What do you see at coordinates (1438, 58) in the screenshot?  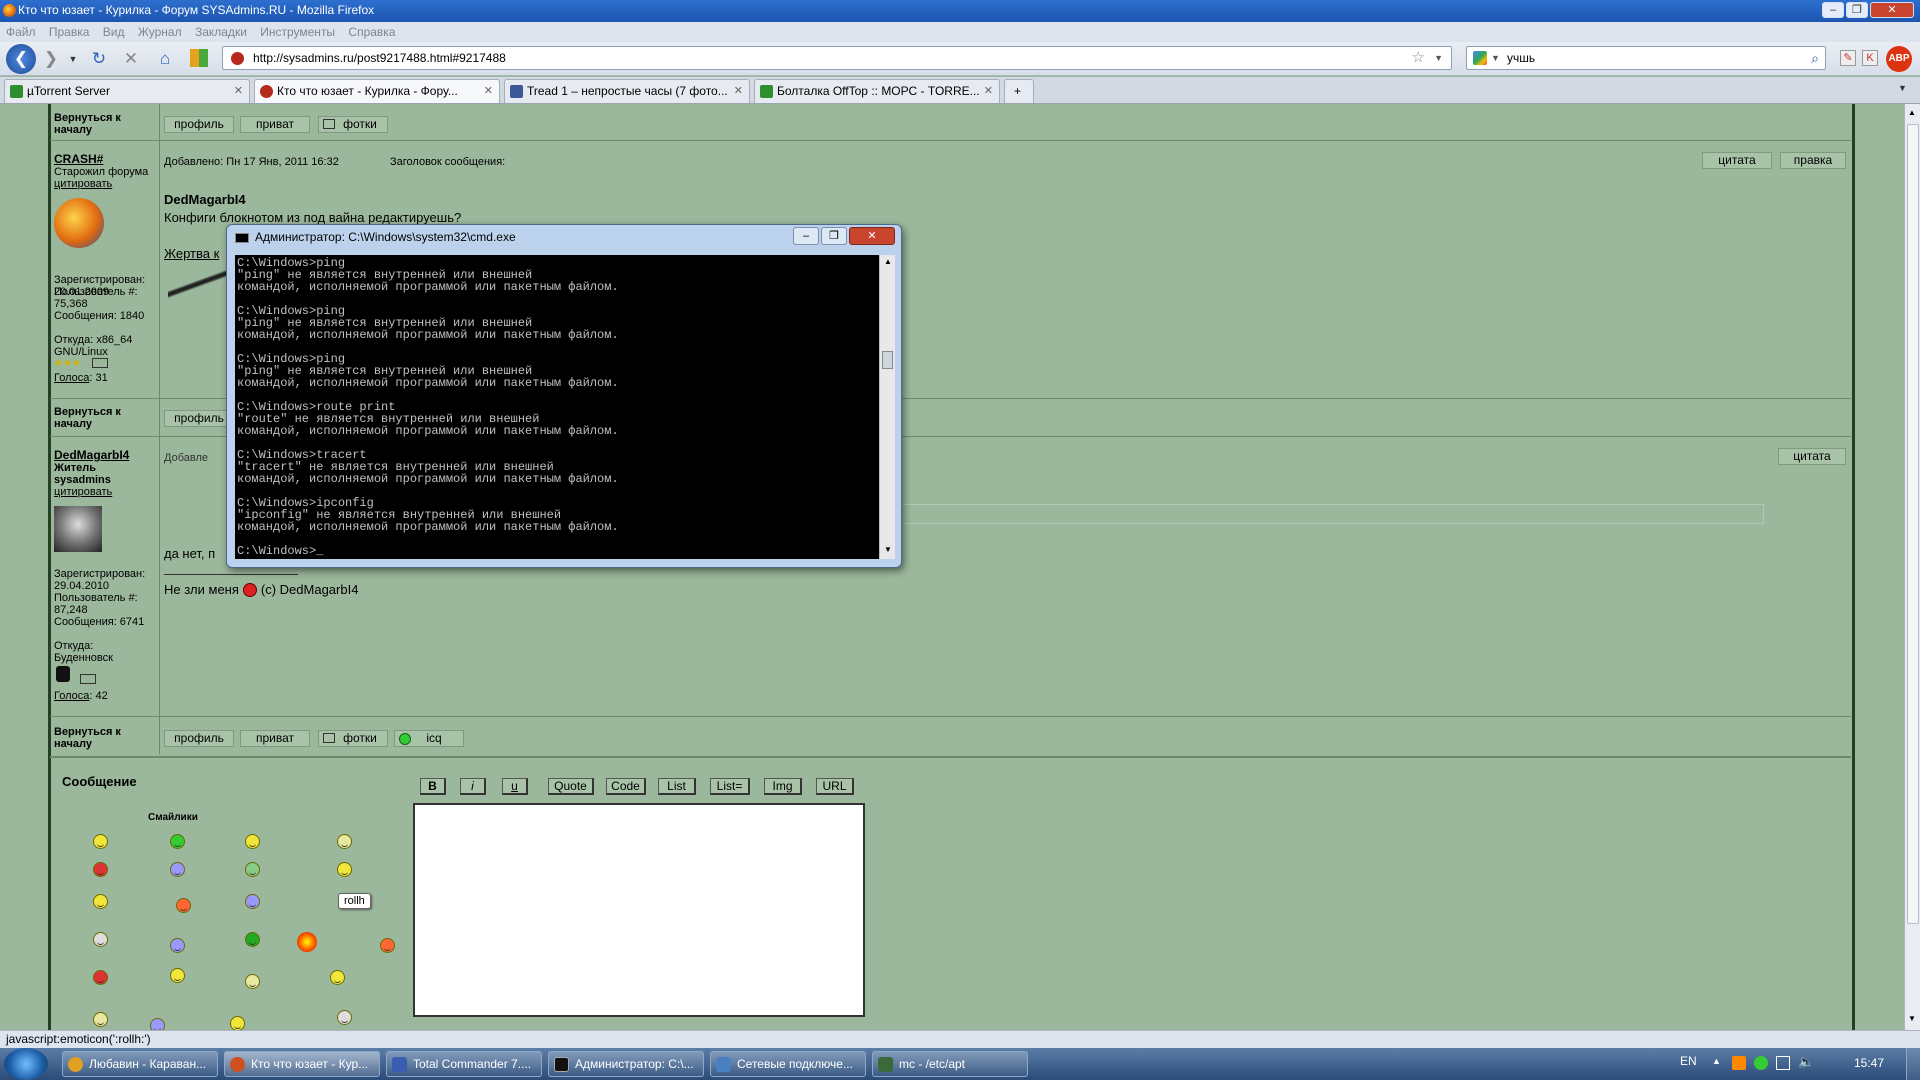 I see `url-dropdown-icon: ▼` at bounding box center [1438, 58].